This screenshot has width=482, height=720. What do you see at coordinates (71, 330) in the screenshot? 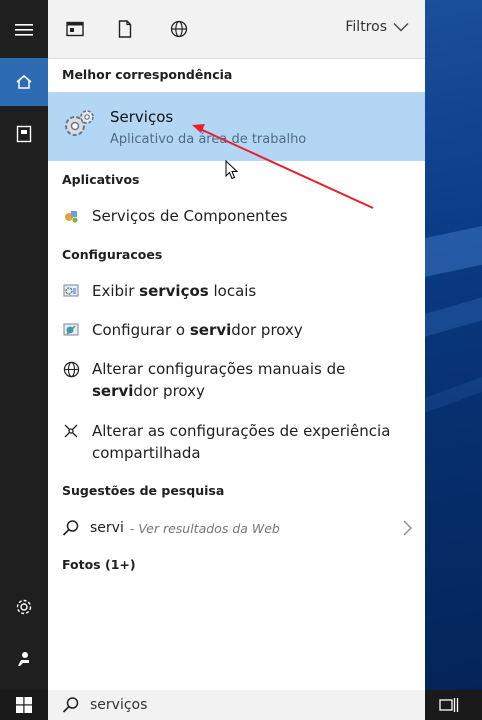
I see `internet-options-icon` at bounding box center [71, 330].